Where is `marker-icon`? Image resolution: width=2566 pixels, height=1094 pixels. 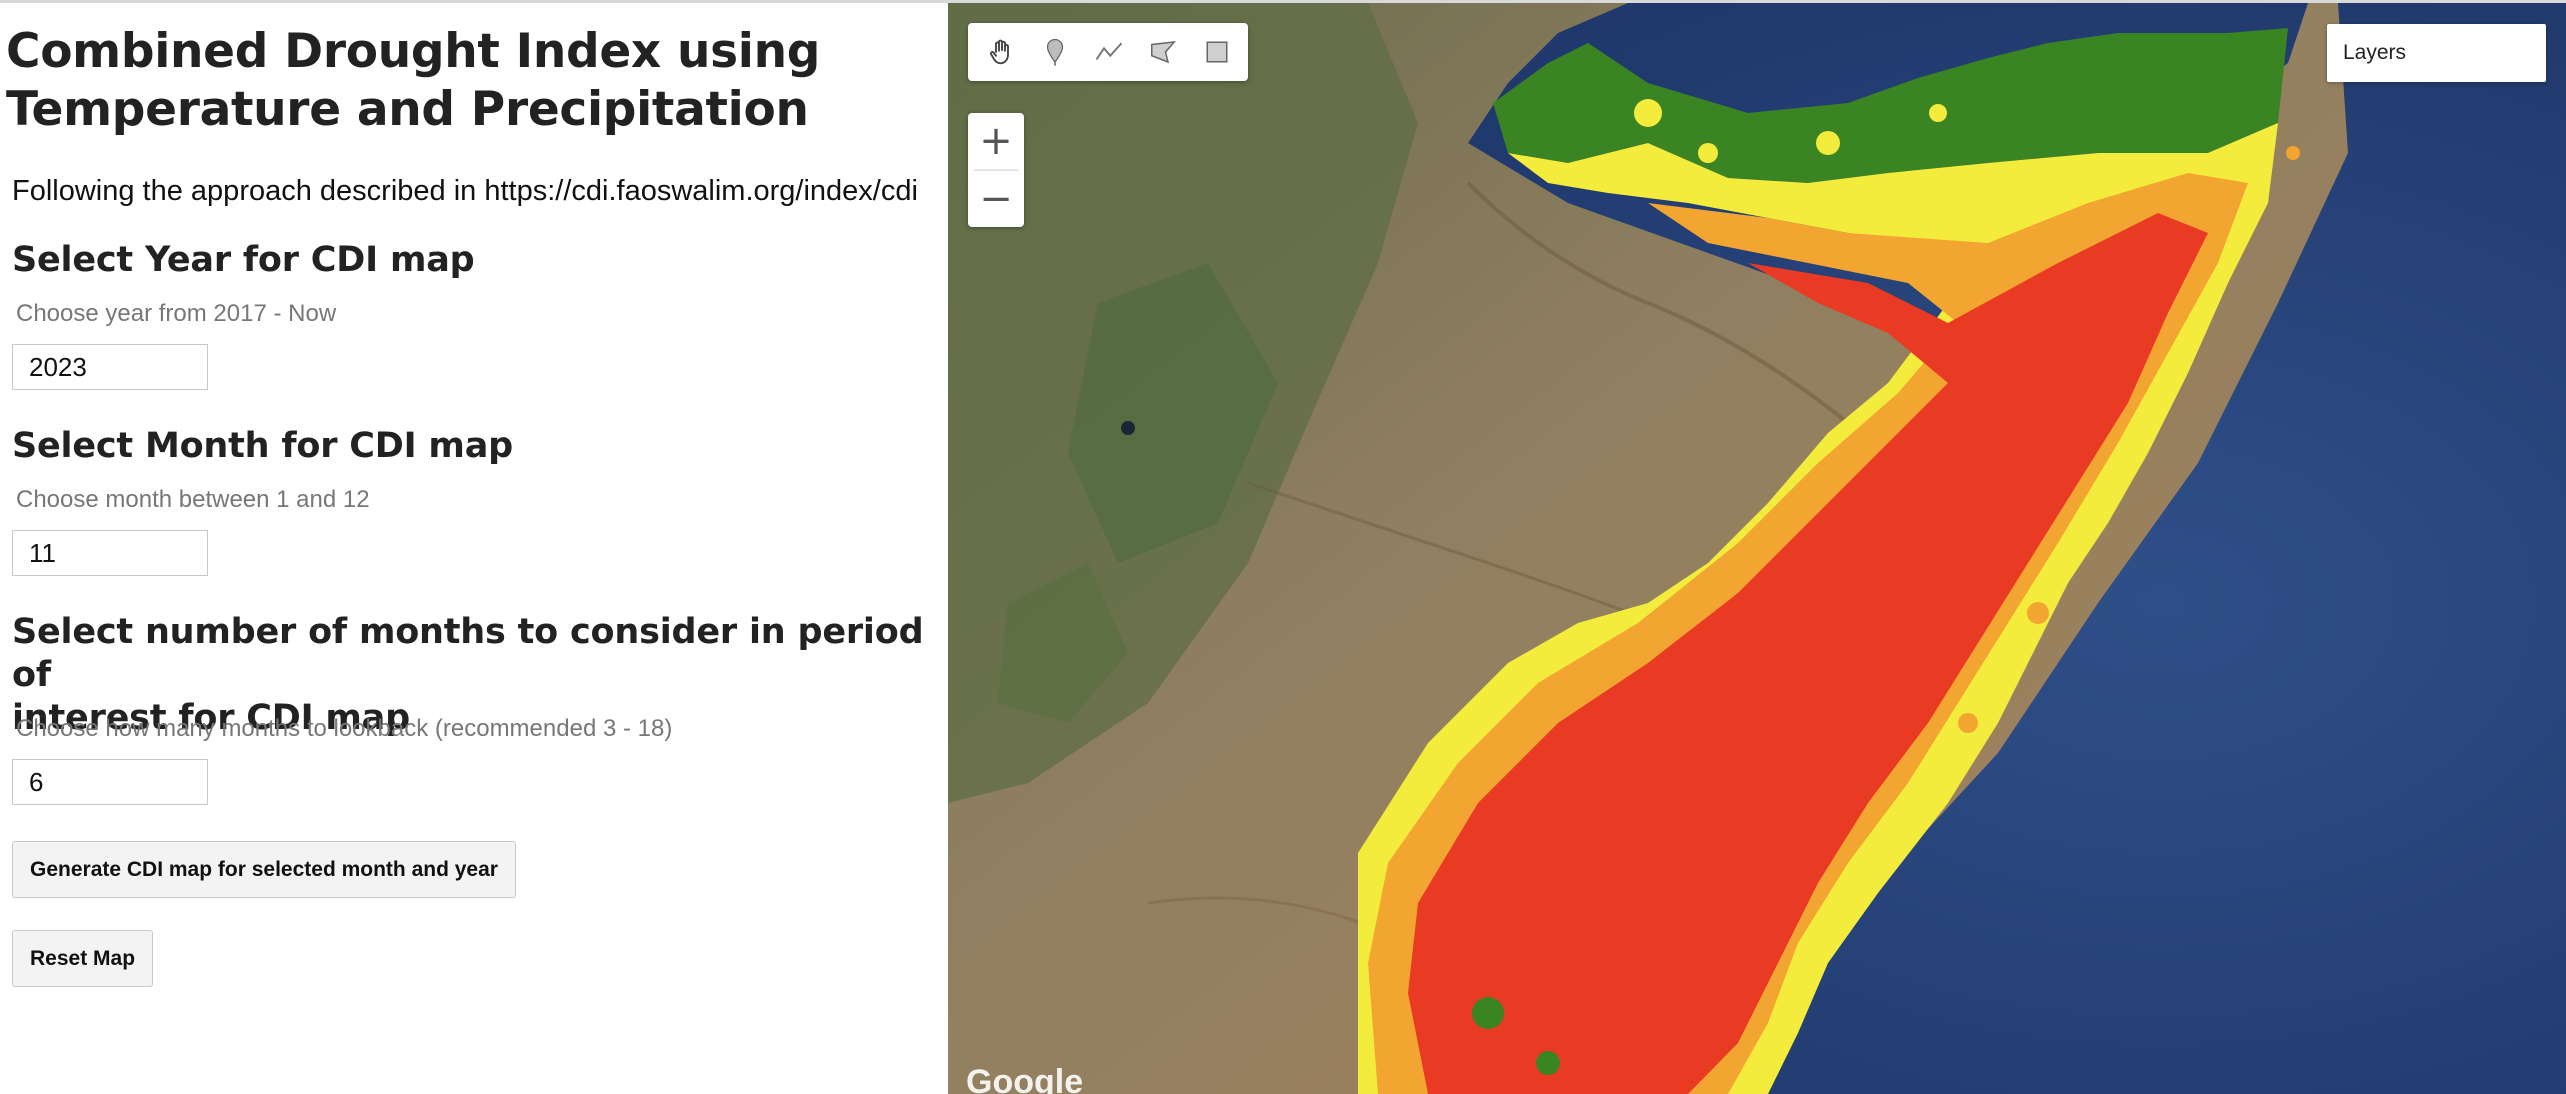
marker-icon is located at coordinates (1055, 52).